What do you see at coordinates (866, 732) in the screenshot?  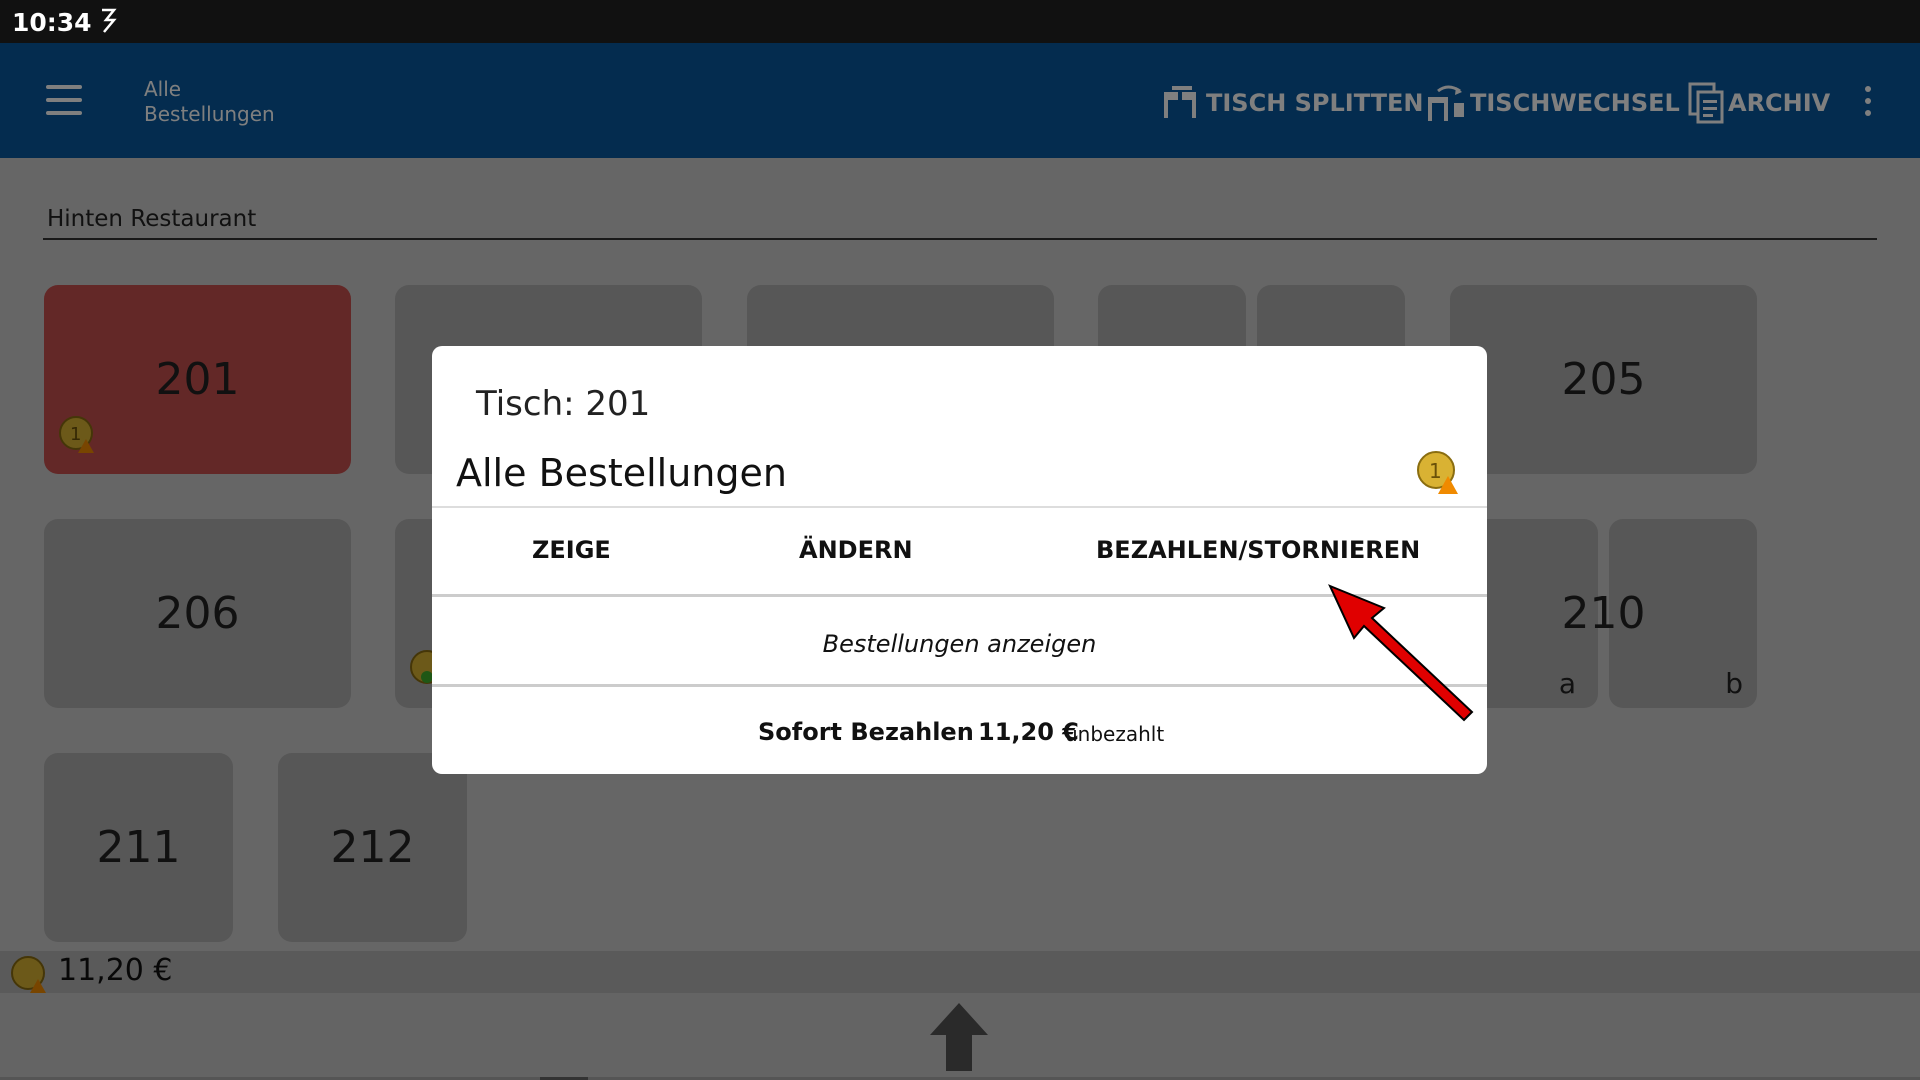 I see `pay-now-button: Sofort Bezahlen` at bounding box center [866, 732].